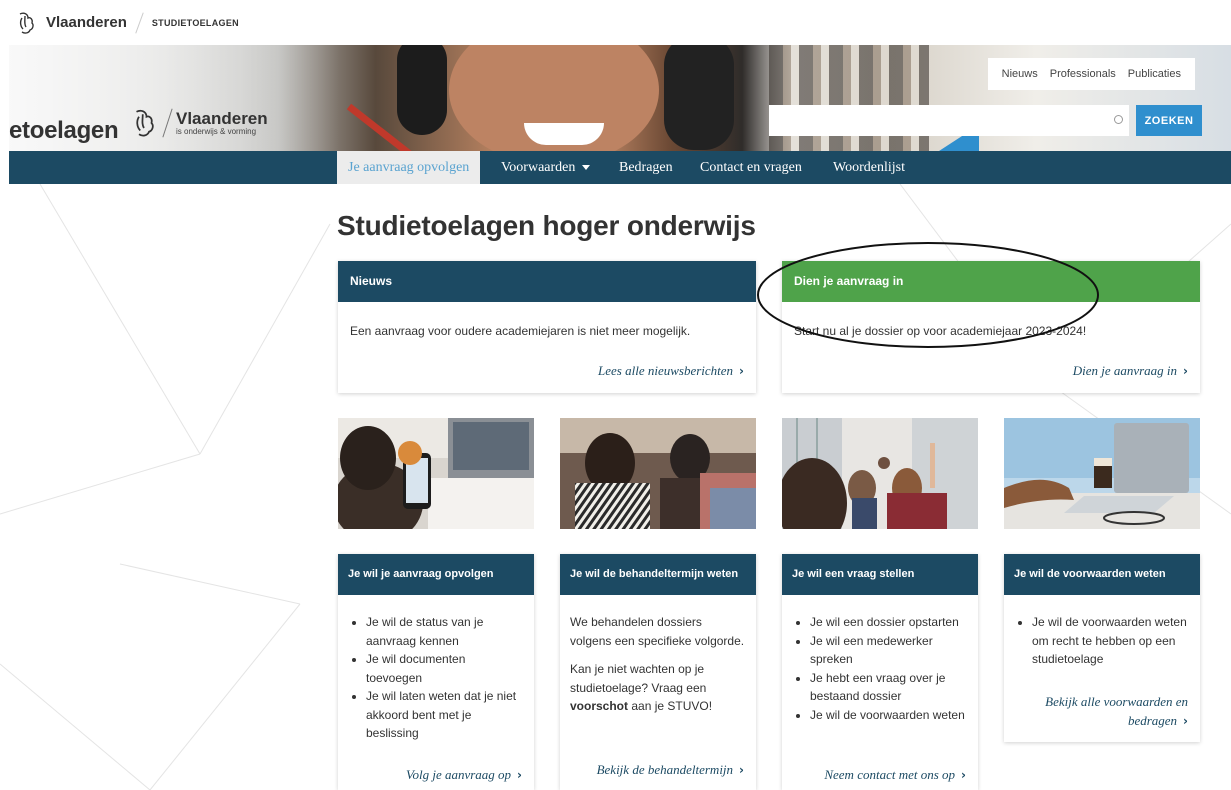 This screenshot has width=1231, height=790. What do you see at coordinates (1102, 574) in the screenshot?
I see `card-title: Je wil de voorwaarden weten` at bounding box center [1102, 574].